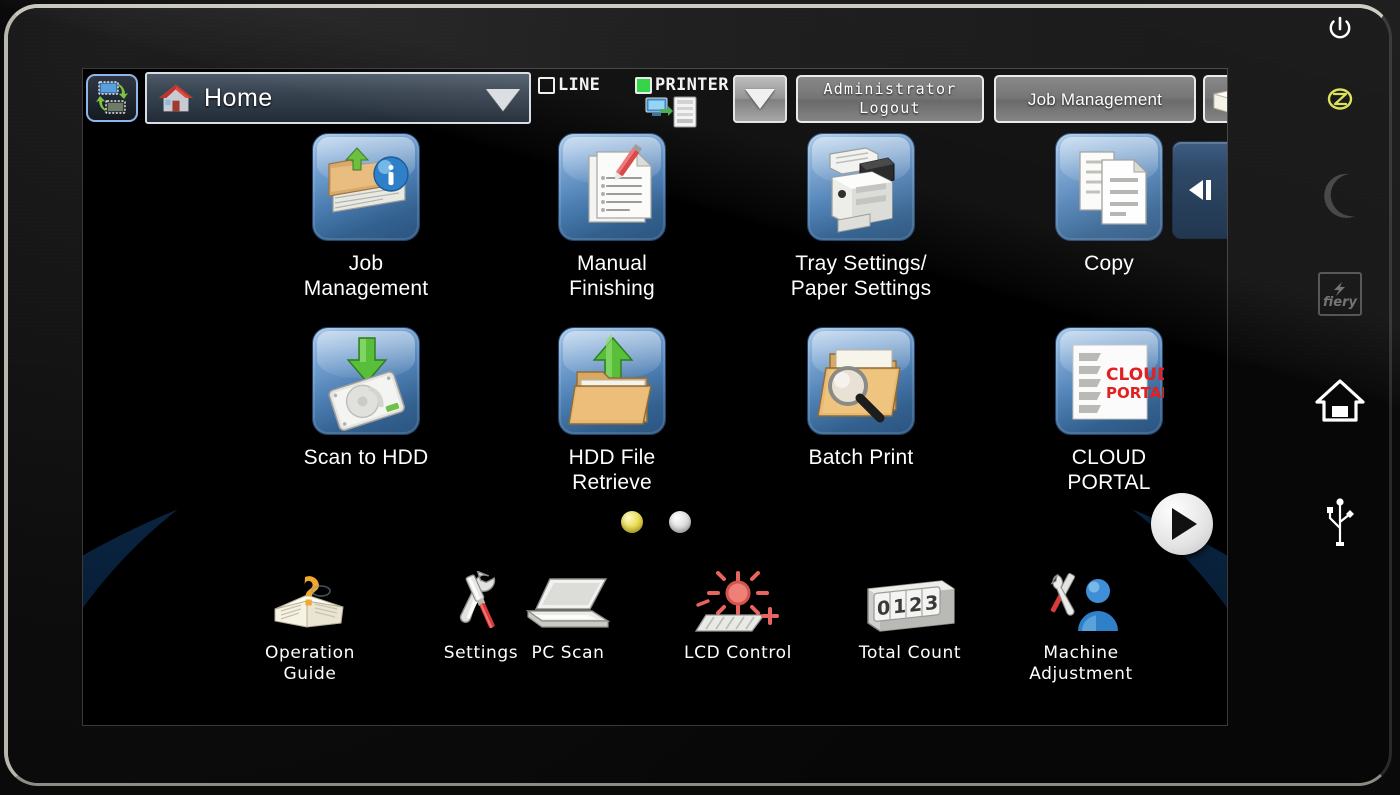 The height and width of the screenshot is (795, 1400). I want to click on line-status-label: LINE, so click(579, 85).